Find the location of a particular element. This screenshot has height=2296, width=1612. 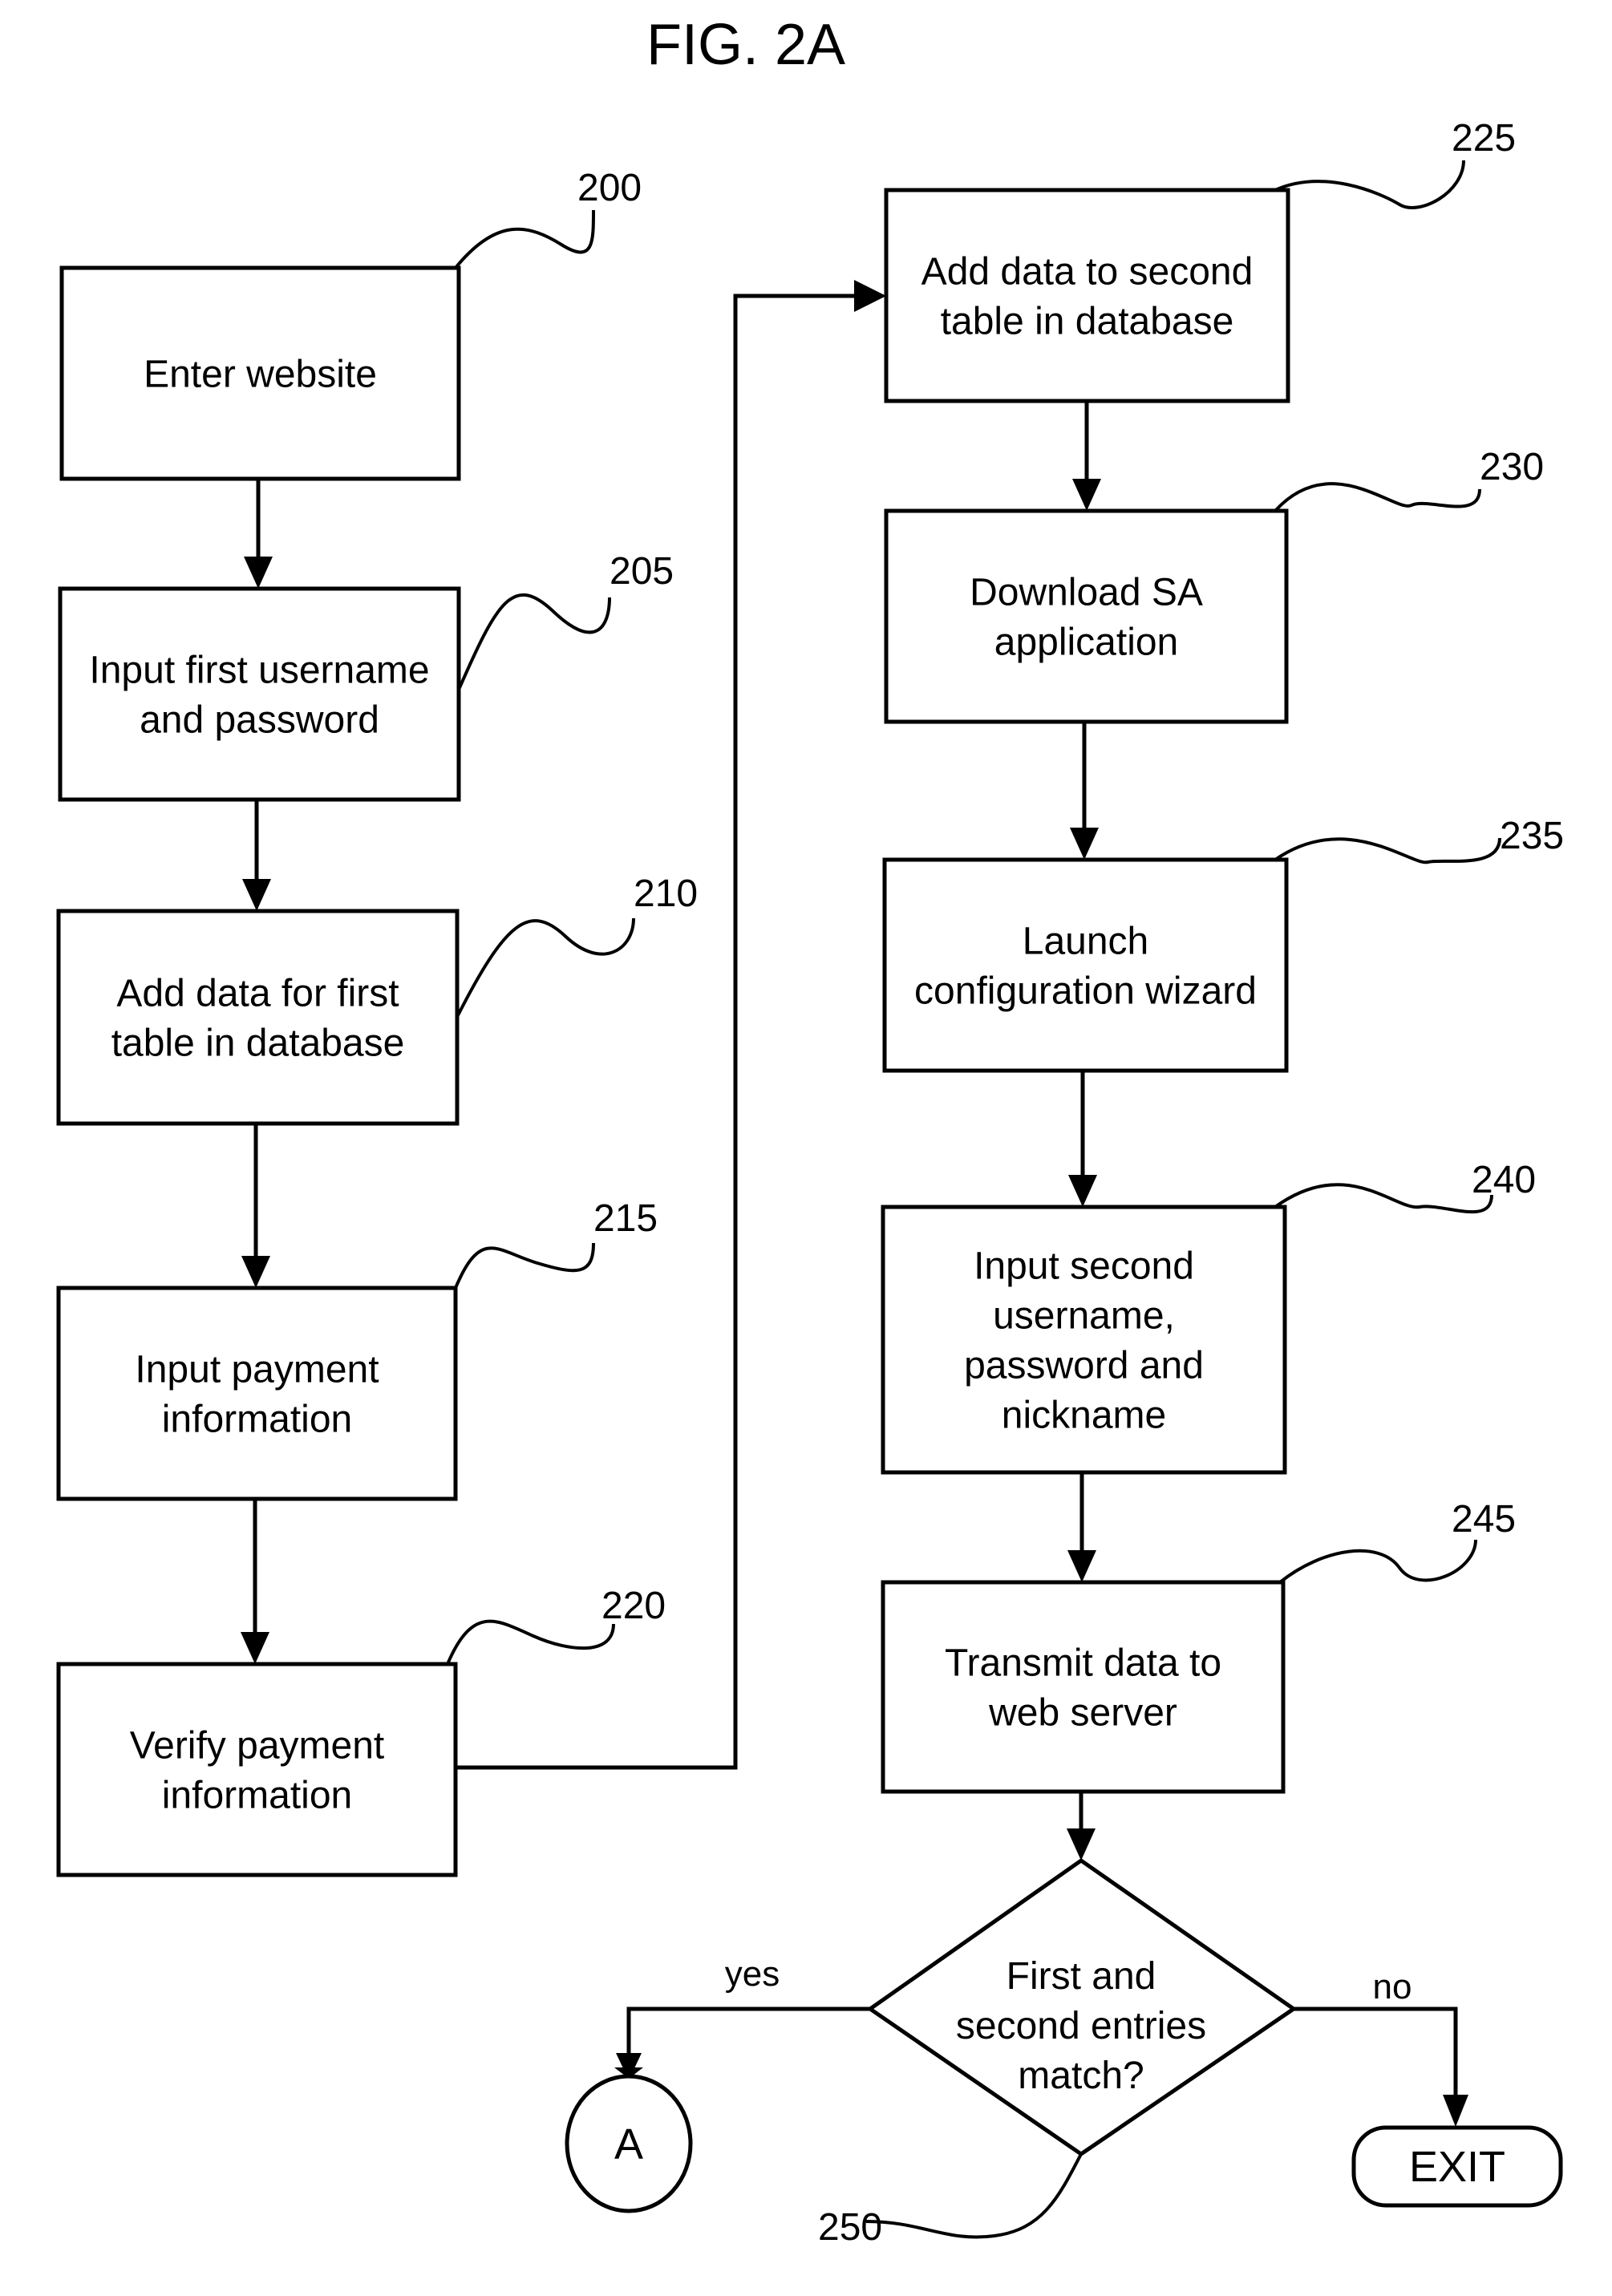

step-text-line: password and is located at coordinates (1084, 1366).